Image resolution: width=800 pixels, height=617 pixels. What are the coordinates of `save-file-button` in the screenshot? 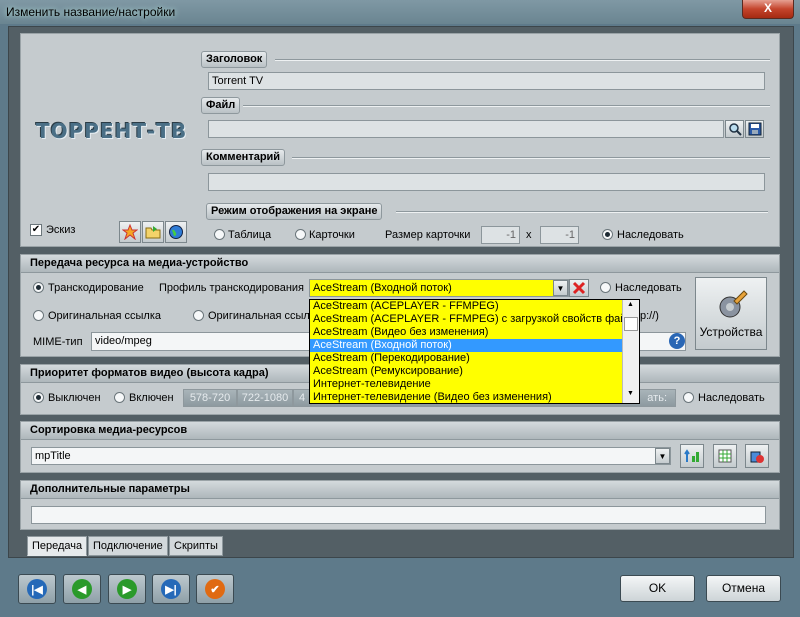 It's located at (754, 129).